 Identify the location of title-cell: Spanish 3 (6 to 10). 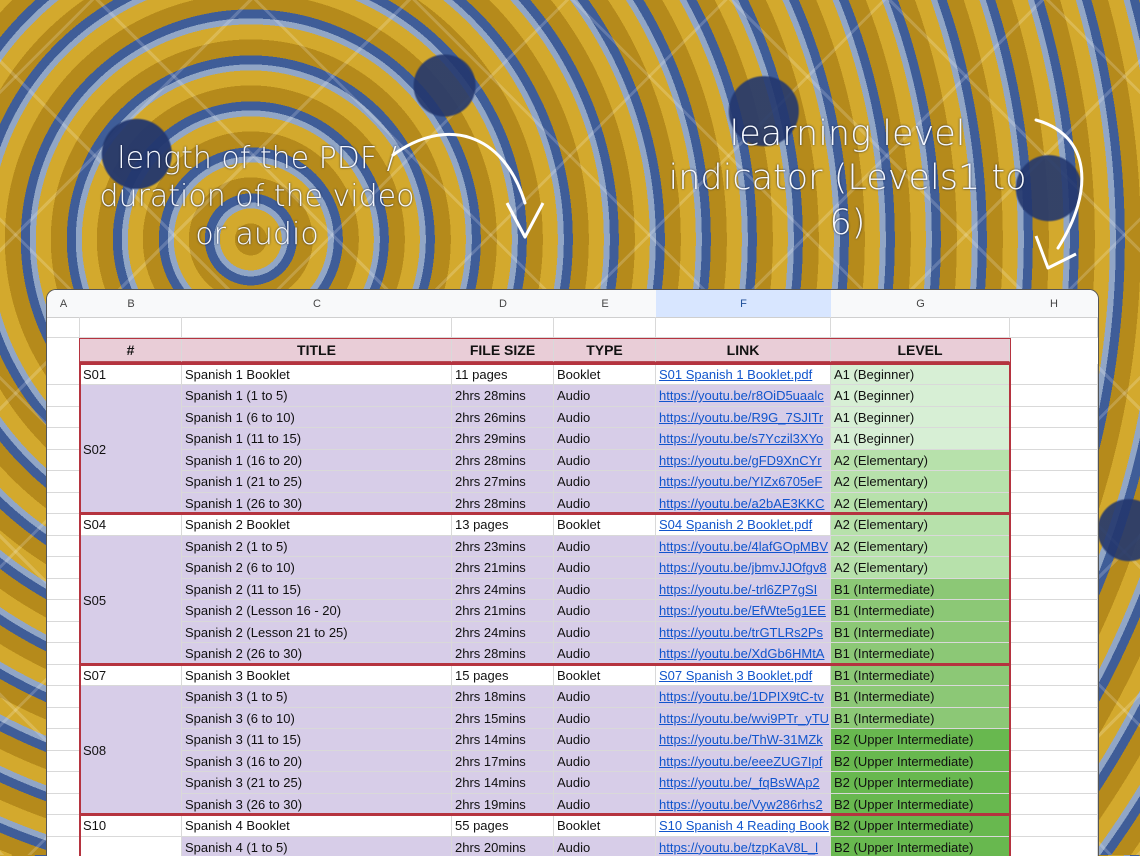
(317, 719).